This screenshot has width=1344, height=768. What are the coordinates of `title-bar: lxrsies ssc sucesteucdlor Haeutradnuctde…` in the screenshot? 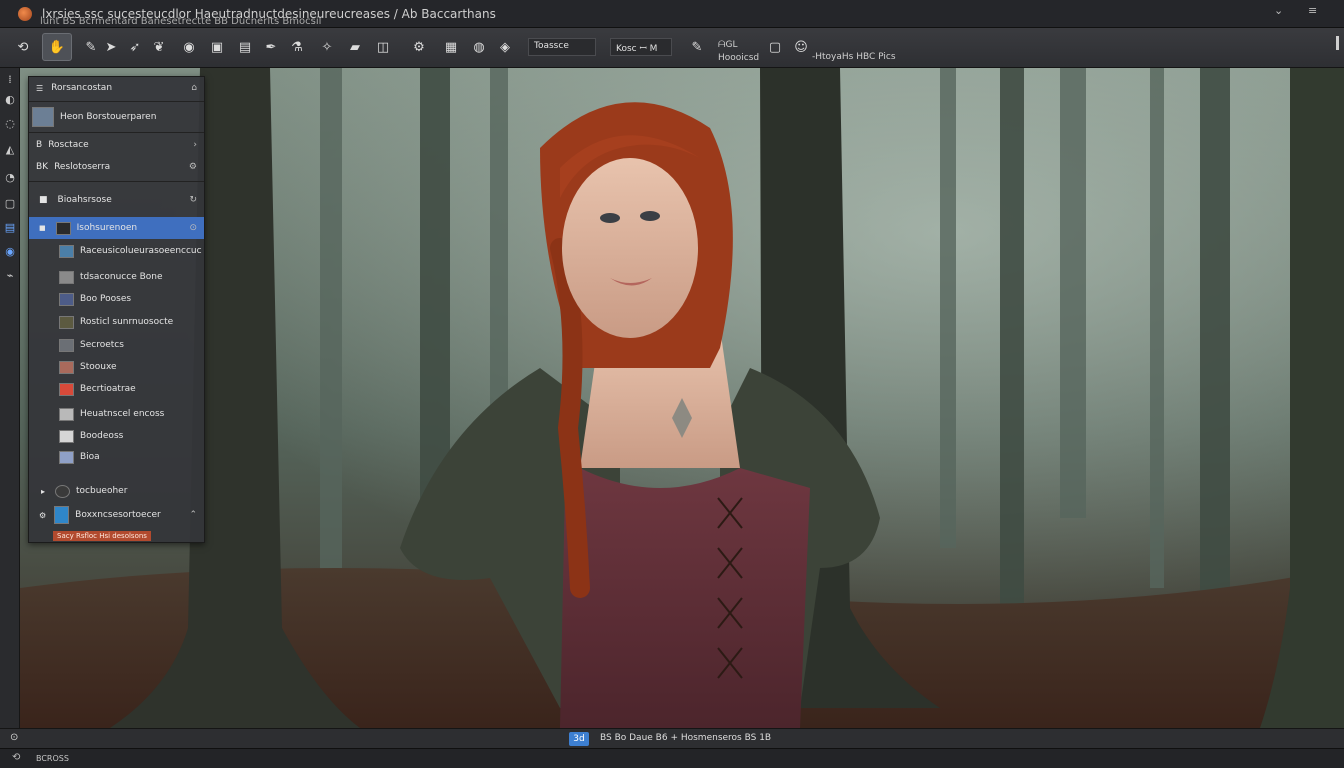 It's located at (672, 14).